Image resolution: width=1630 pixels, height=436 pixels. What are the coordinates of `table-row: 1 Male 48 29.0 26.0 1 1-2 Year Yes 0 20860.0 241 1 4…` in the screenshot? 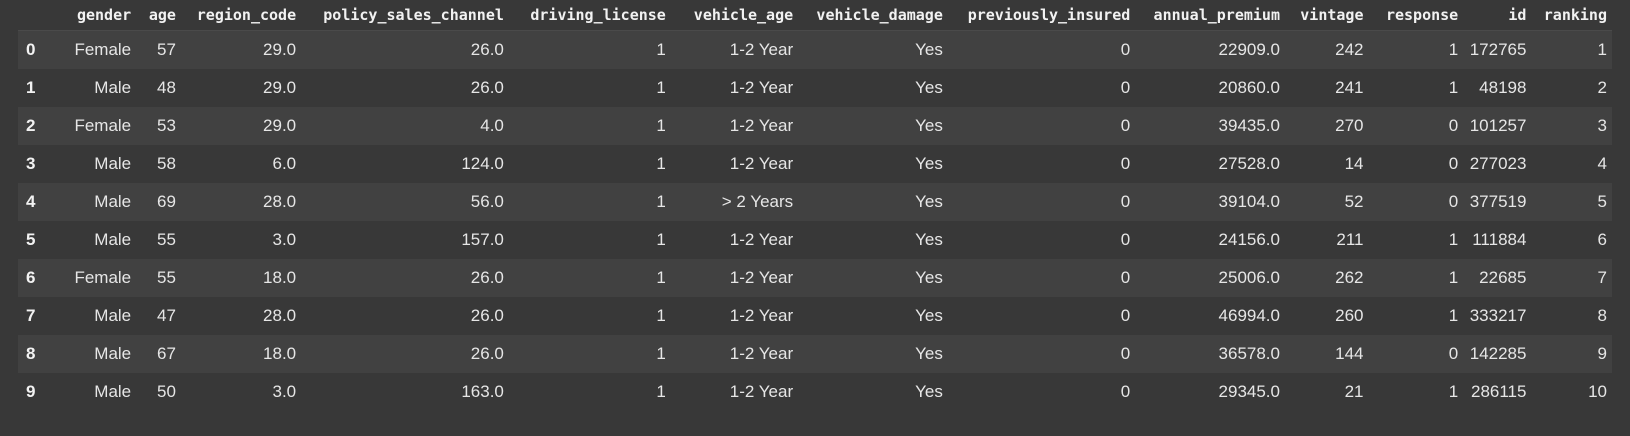 It's located at (815, 88).